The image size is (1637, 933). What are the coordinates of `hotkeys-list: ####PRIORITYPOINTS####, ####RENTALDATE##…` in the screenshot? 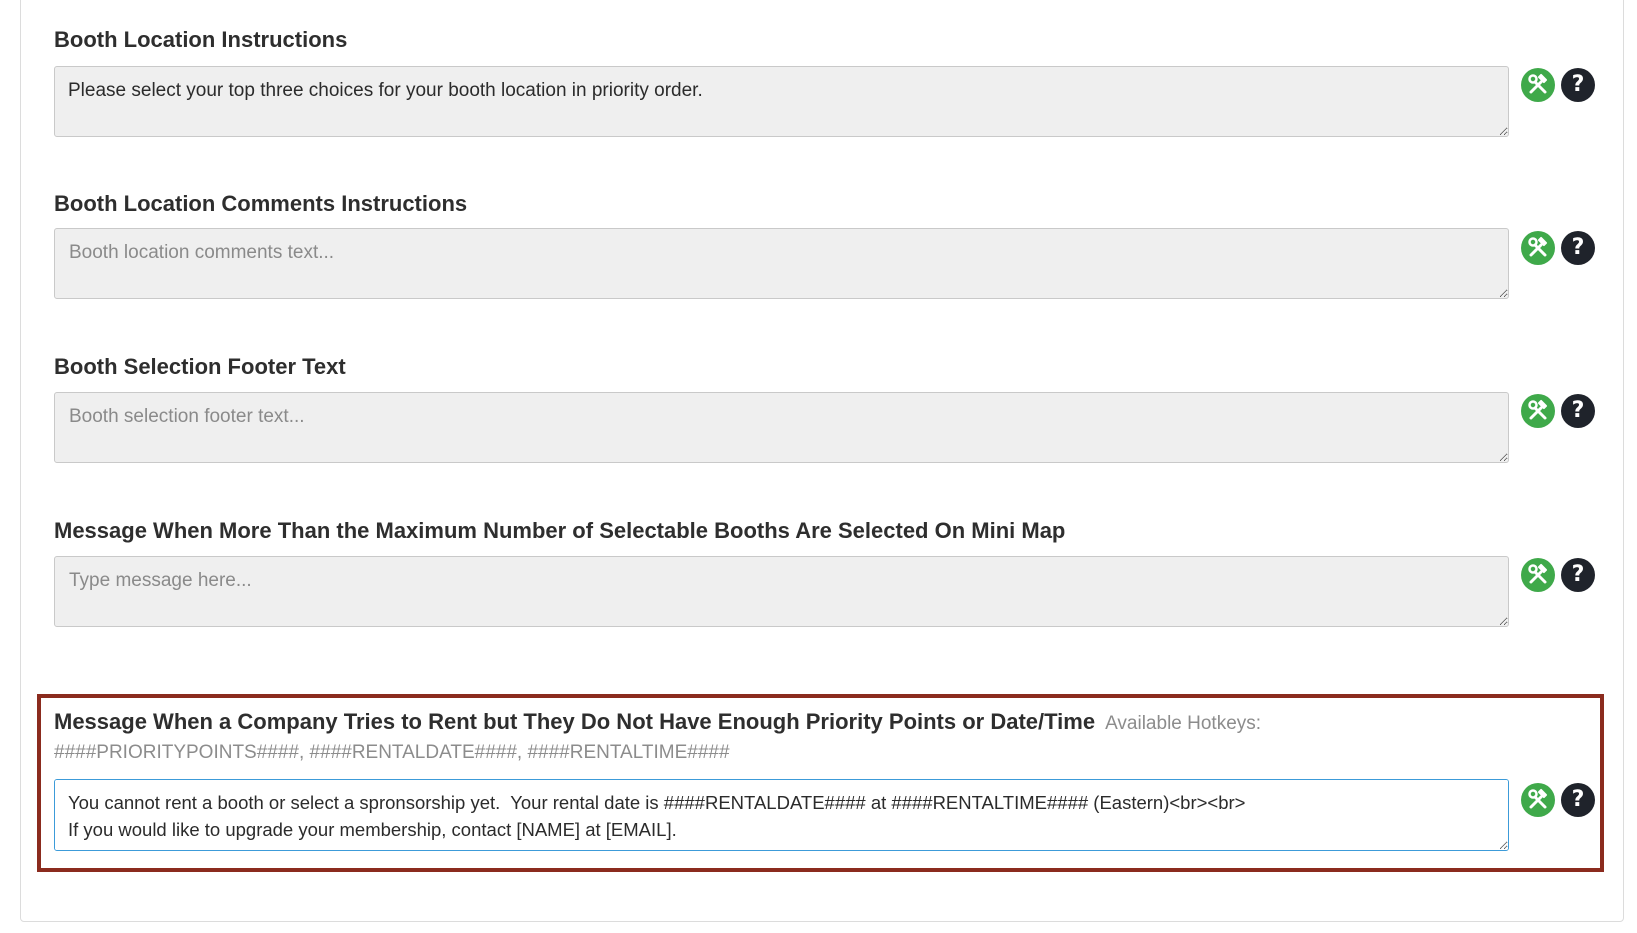 It's located at (392, 752).